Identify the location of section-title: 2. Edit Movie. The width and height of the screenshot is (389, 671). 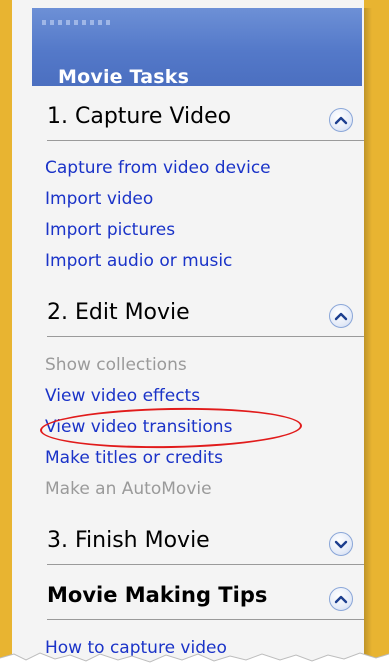
(118, 312).